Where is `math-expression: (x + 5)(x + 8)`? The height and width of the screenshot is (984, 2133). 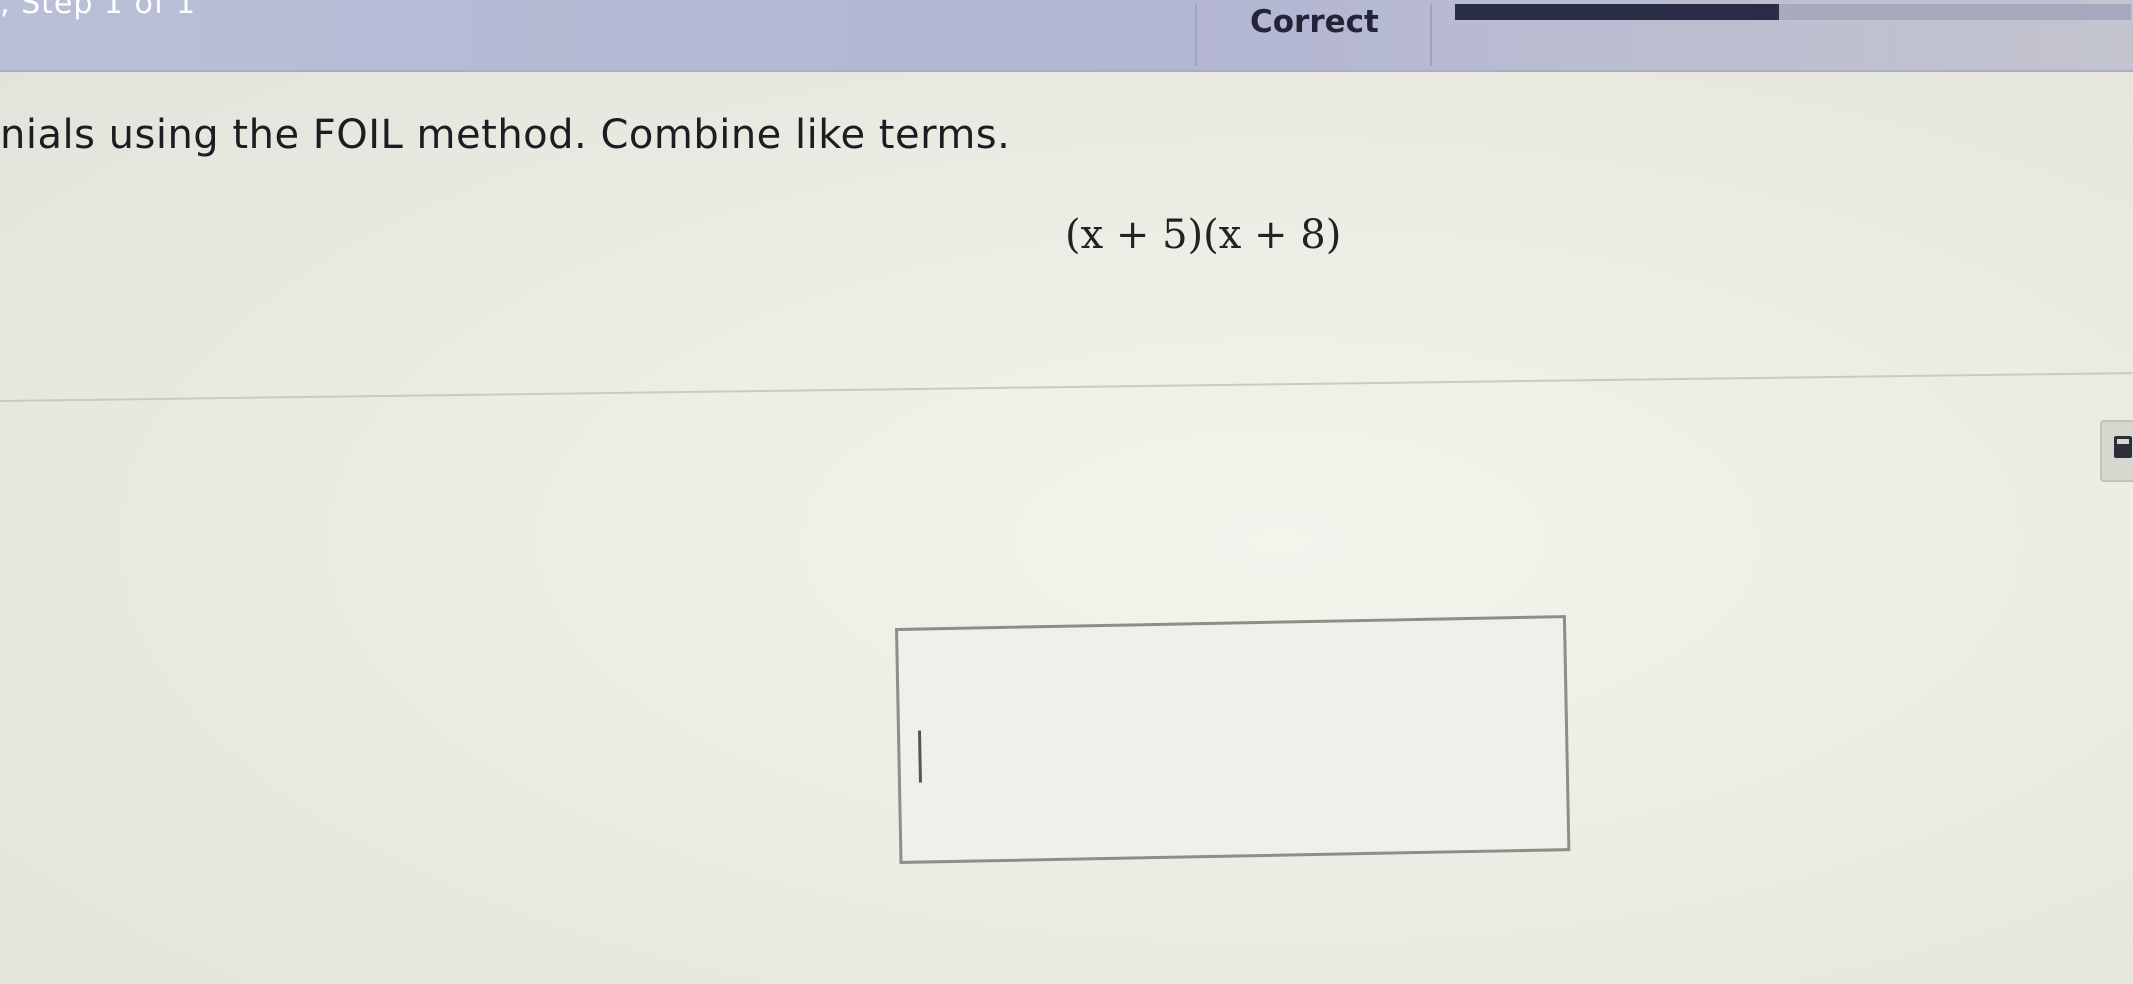 math-expression: (x + 5)(x + 8) is located at coordinates (1203, 235).